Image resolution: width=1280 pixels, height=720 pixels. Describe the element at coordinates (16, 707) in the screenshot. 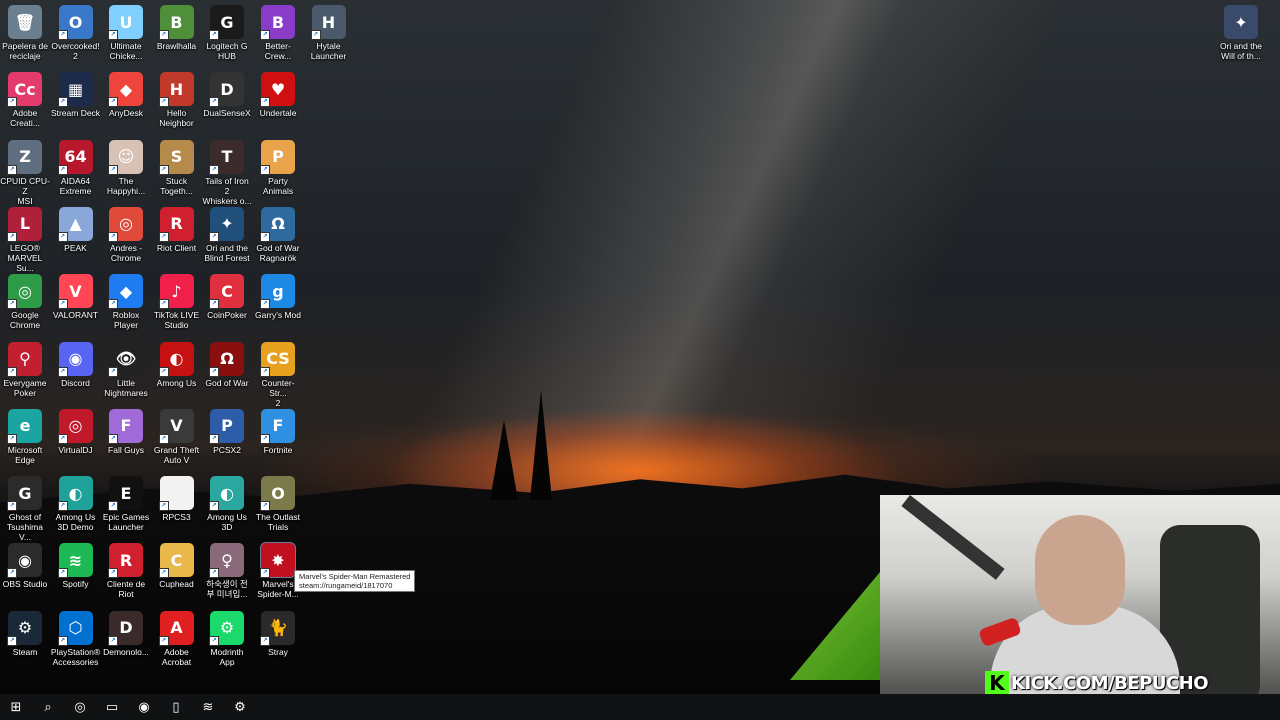

I see `start-icon: ⊞` at that location.